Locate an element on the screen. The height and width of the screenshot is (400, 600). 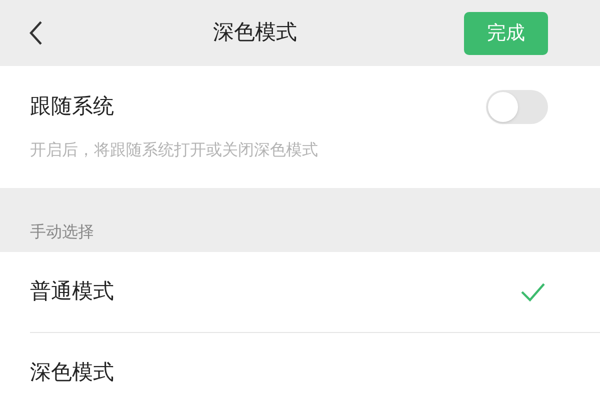
option-label: 普通模式 is located at coordinates (72, 292).